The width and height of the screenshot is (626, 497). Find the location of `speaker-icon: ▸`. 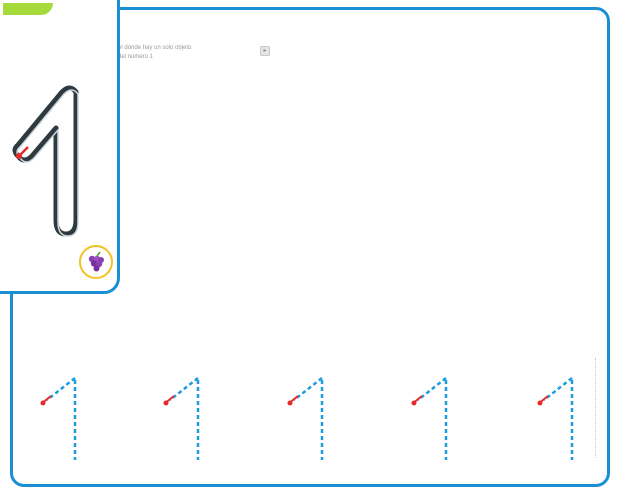

speaker-icon: ▸ is located at coordinates (265, 51).